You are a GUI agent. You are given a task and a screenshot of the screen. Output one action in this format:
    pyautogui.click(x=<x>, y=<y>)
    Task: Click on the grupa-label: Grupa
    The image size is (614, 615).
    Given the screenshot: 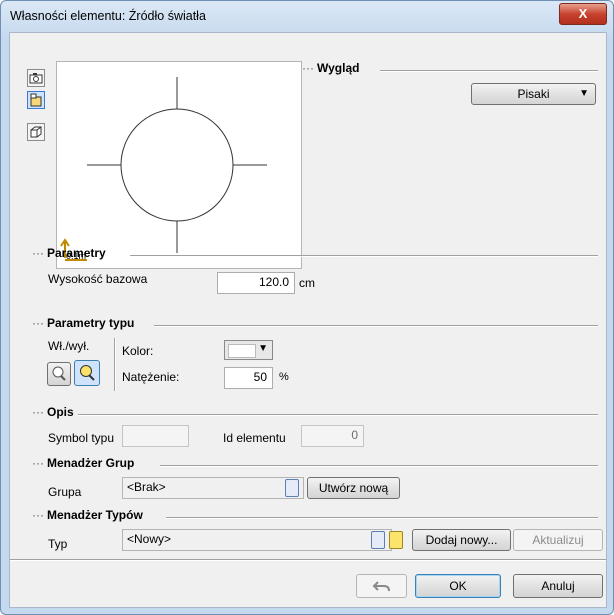 What is the action you would take?
    pyautogui.click(x=65, y=492)
    